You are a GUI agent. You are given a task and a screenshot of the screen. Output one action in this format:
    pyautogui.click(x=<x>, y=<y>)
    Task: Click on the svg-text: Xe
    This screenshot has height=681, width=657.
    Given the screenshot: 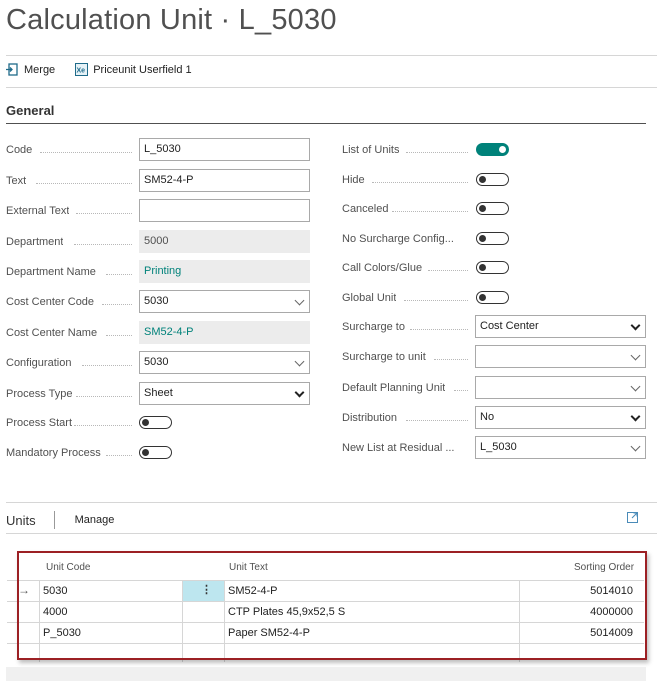 What is the action you would take?
    pyautogui.click(x=81, y=71)
    